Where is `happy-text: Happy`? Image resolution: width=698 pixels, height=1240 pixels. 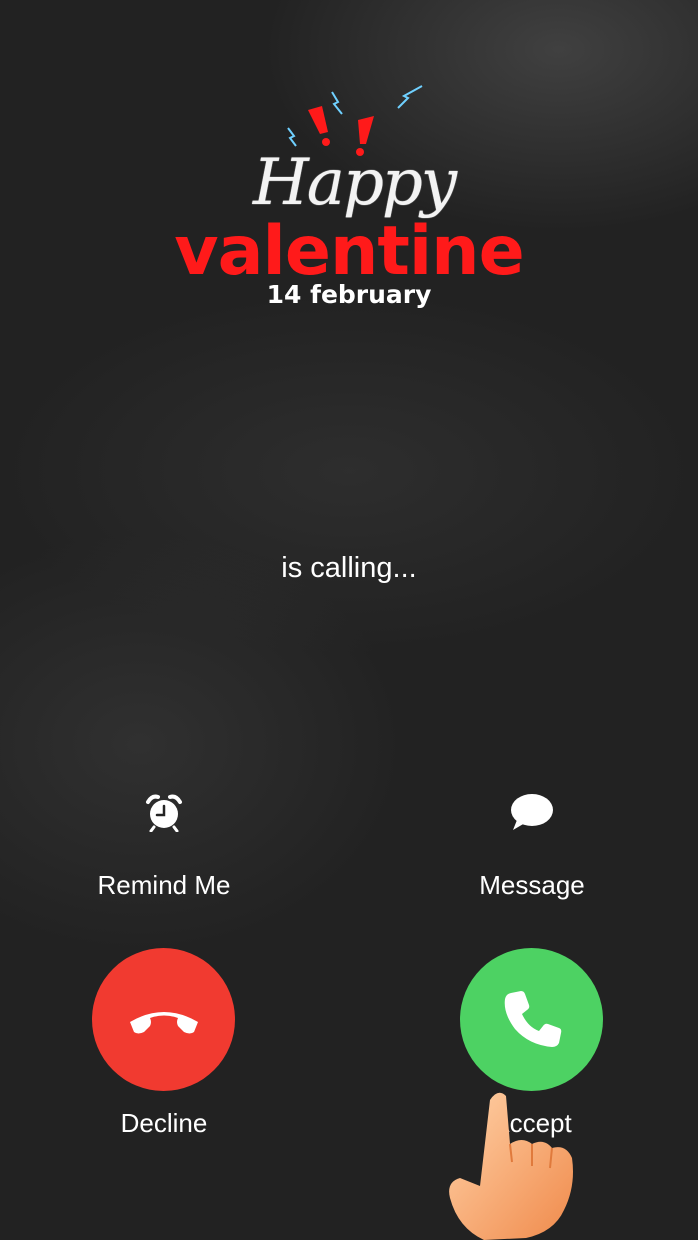
happy-text: Happy is located at coordinates (354, 183).